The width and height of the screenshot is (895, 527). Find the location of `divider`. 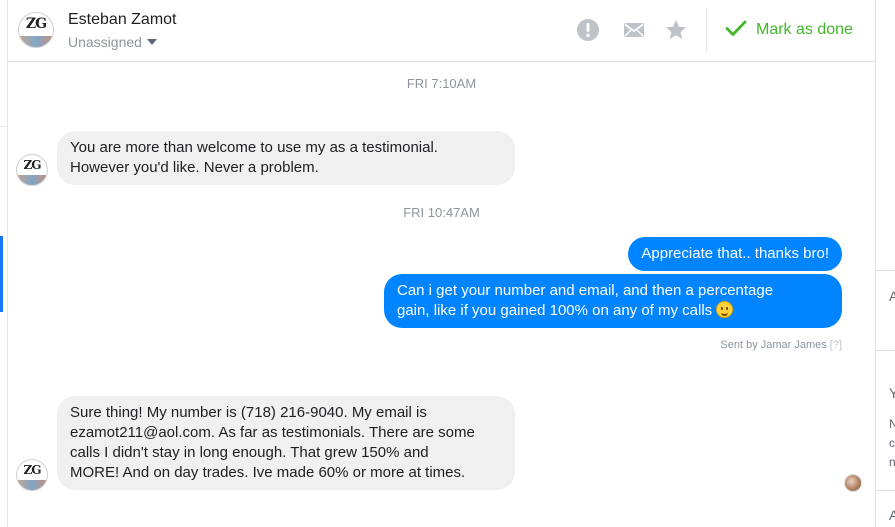

divider is located at coordinates (4, 126).